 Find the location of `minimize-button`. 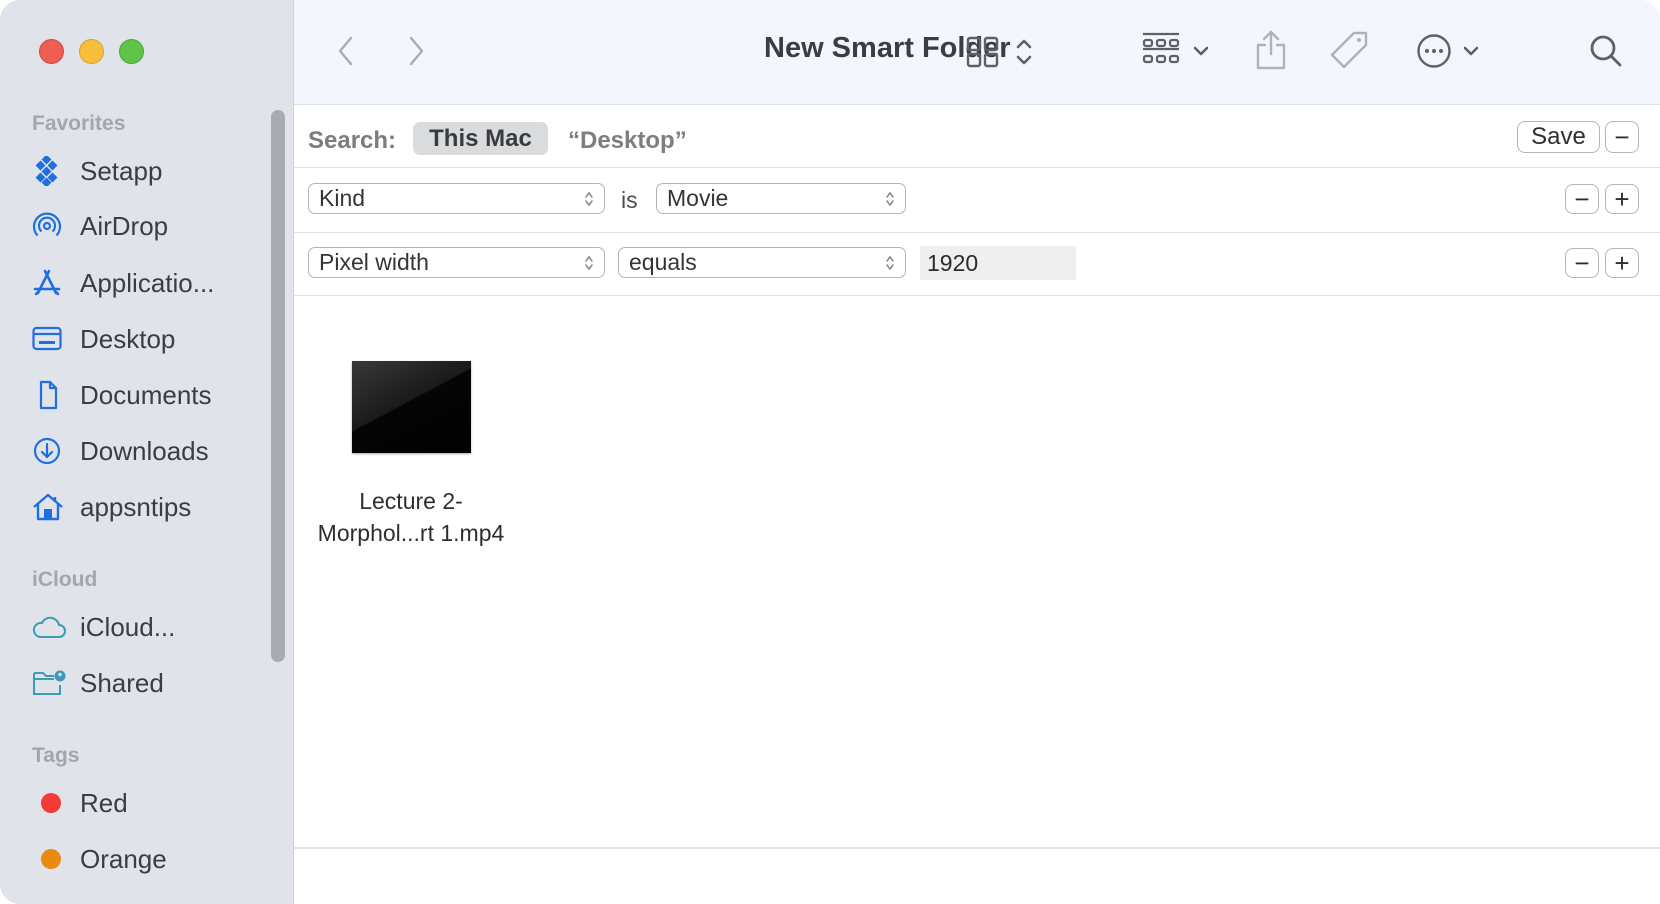

minimize-button is located at coordinates (91, 51).